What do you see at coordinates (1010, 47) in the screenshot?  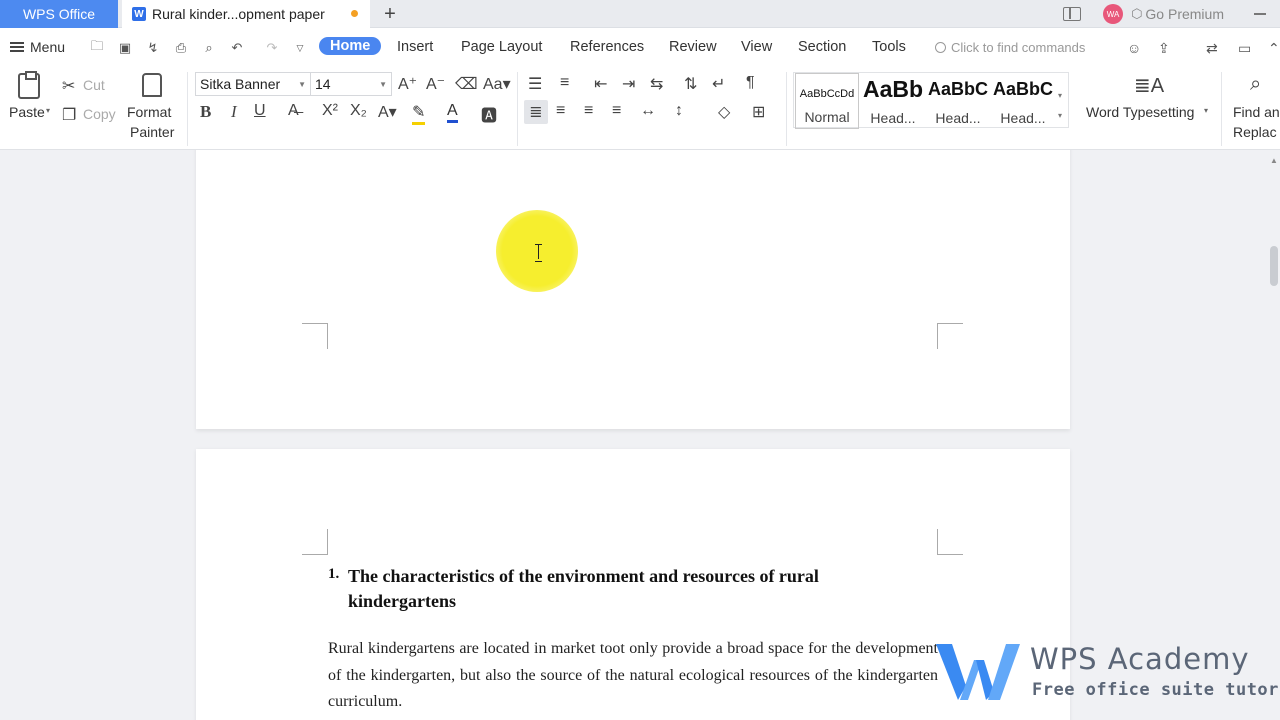 I see `command-search-input: Click to find commands` at bounding box center [1010, 47].